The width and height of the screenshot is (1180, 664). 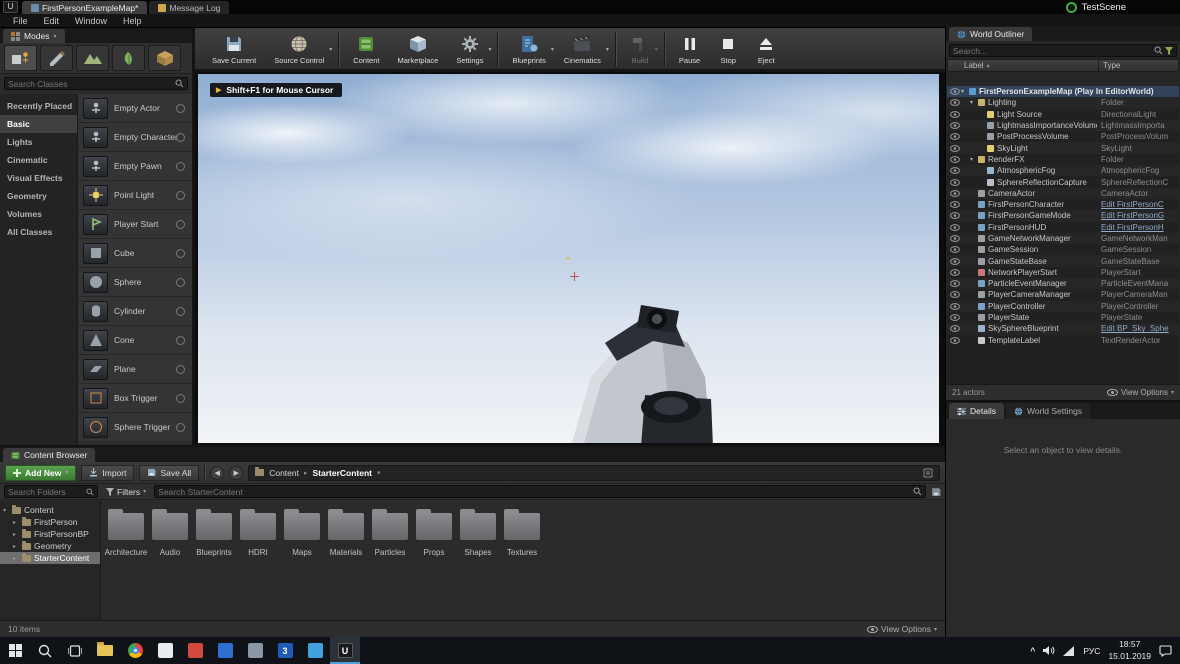 What do you see at coordinates (20, 21) in the screenshot?
I see `menu-file: File` at bounding box center [20, 21].